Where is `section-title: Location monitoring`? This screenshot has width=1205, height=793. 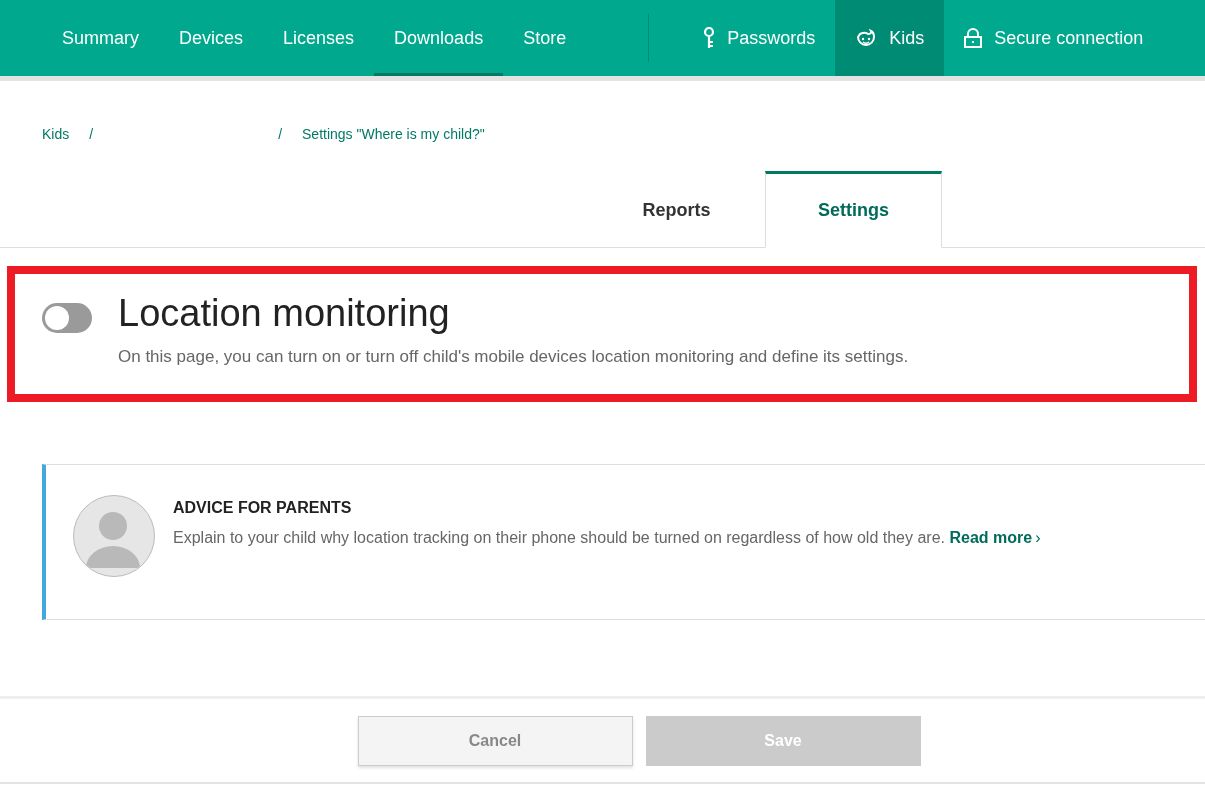
section-title: Location monitoring is located at coordinates (284, 313).